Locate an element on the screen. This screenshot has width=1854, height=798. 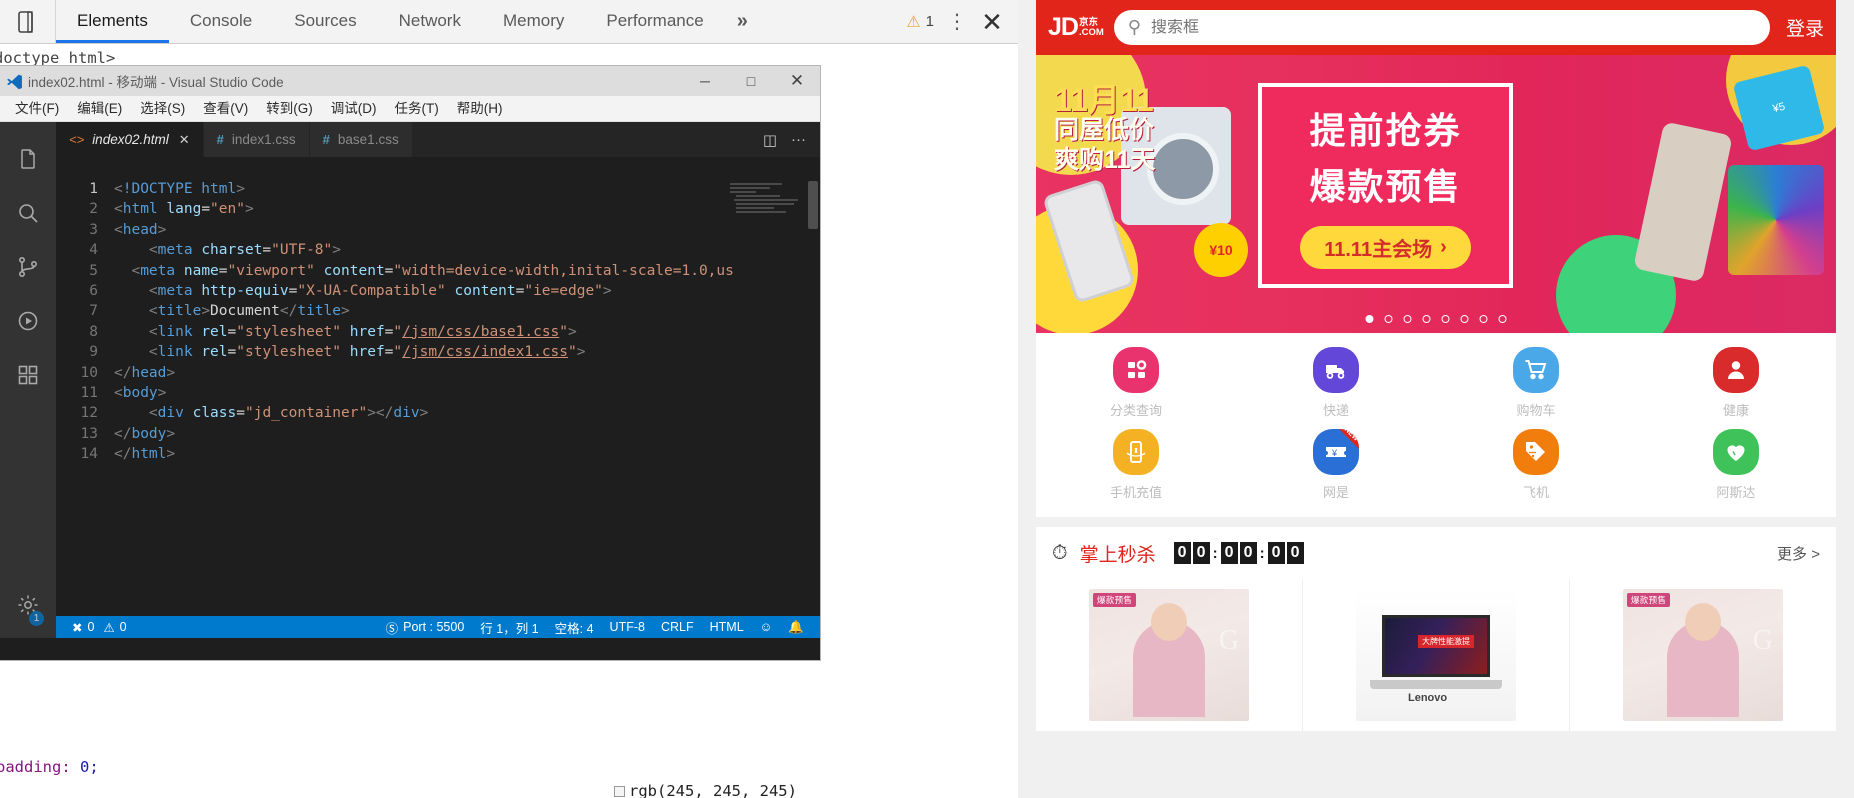
jd-search-box: ⚲ is located at coordinates (1441, 27).